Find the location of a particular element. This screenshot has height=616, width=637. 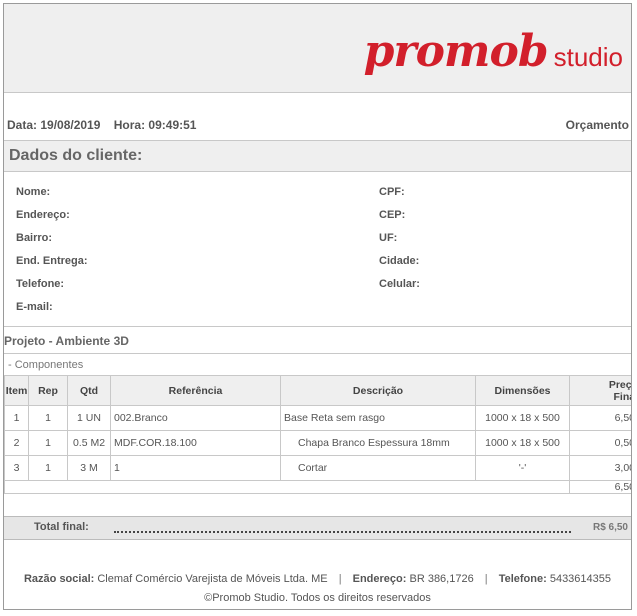

razao-social-label: Razão social: is located at coordinates (59, 579).